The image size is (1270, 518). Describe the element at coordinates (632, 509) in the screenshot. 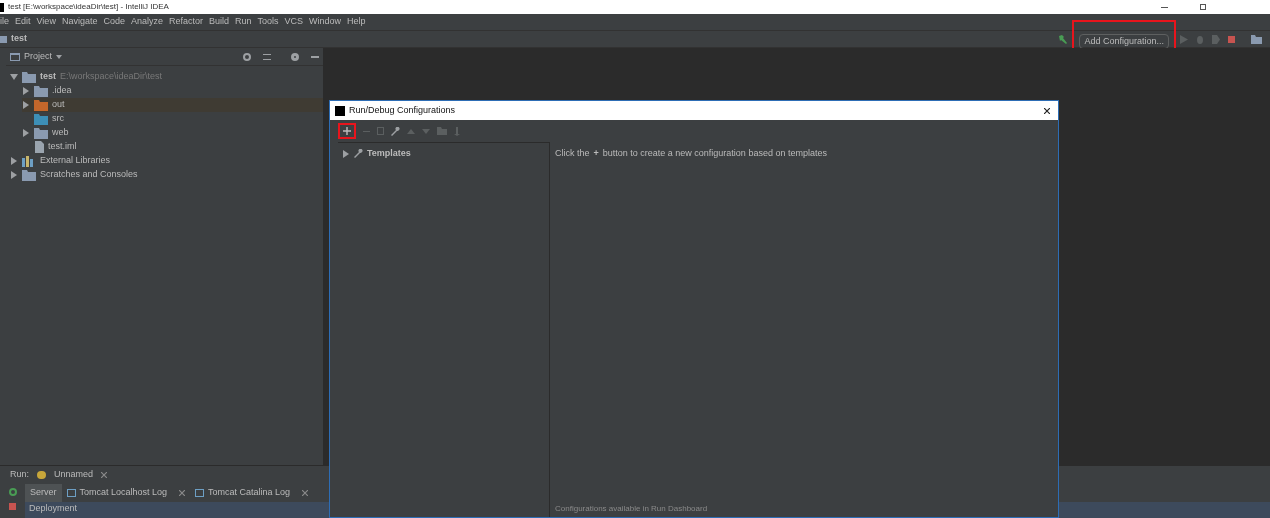

I see `dashboard-note: Configurations available in Run Dashboard` at that location.